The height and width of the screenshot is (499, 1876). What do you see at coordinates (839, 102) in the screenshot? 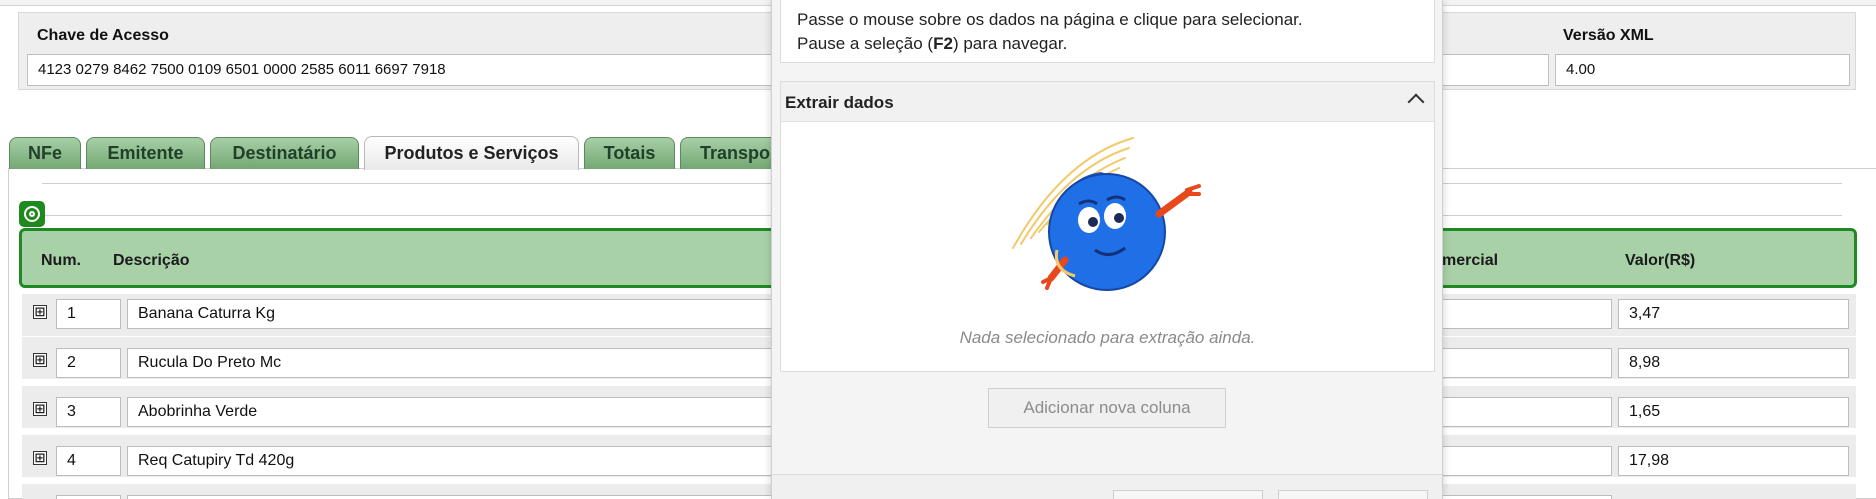
I see `extract-data-title: Extrair dados` at bounding box center [839, 102].